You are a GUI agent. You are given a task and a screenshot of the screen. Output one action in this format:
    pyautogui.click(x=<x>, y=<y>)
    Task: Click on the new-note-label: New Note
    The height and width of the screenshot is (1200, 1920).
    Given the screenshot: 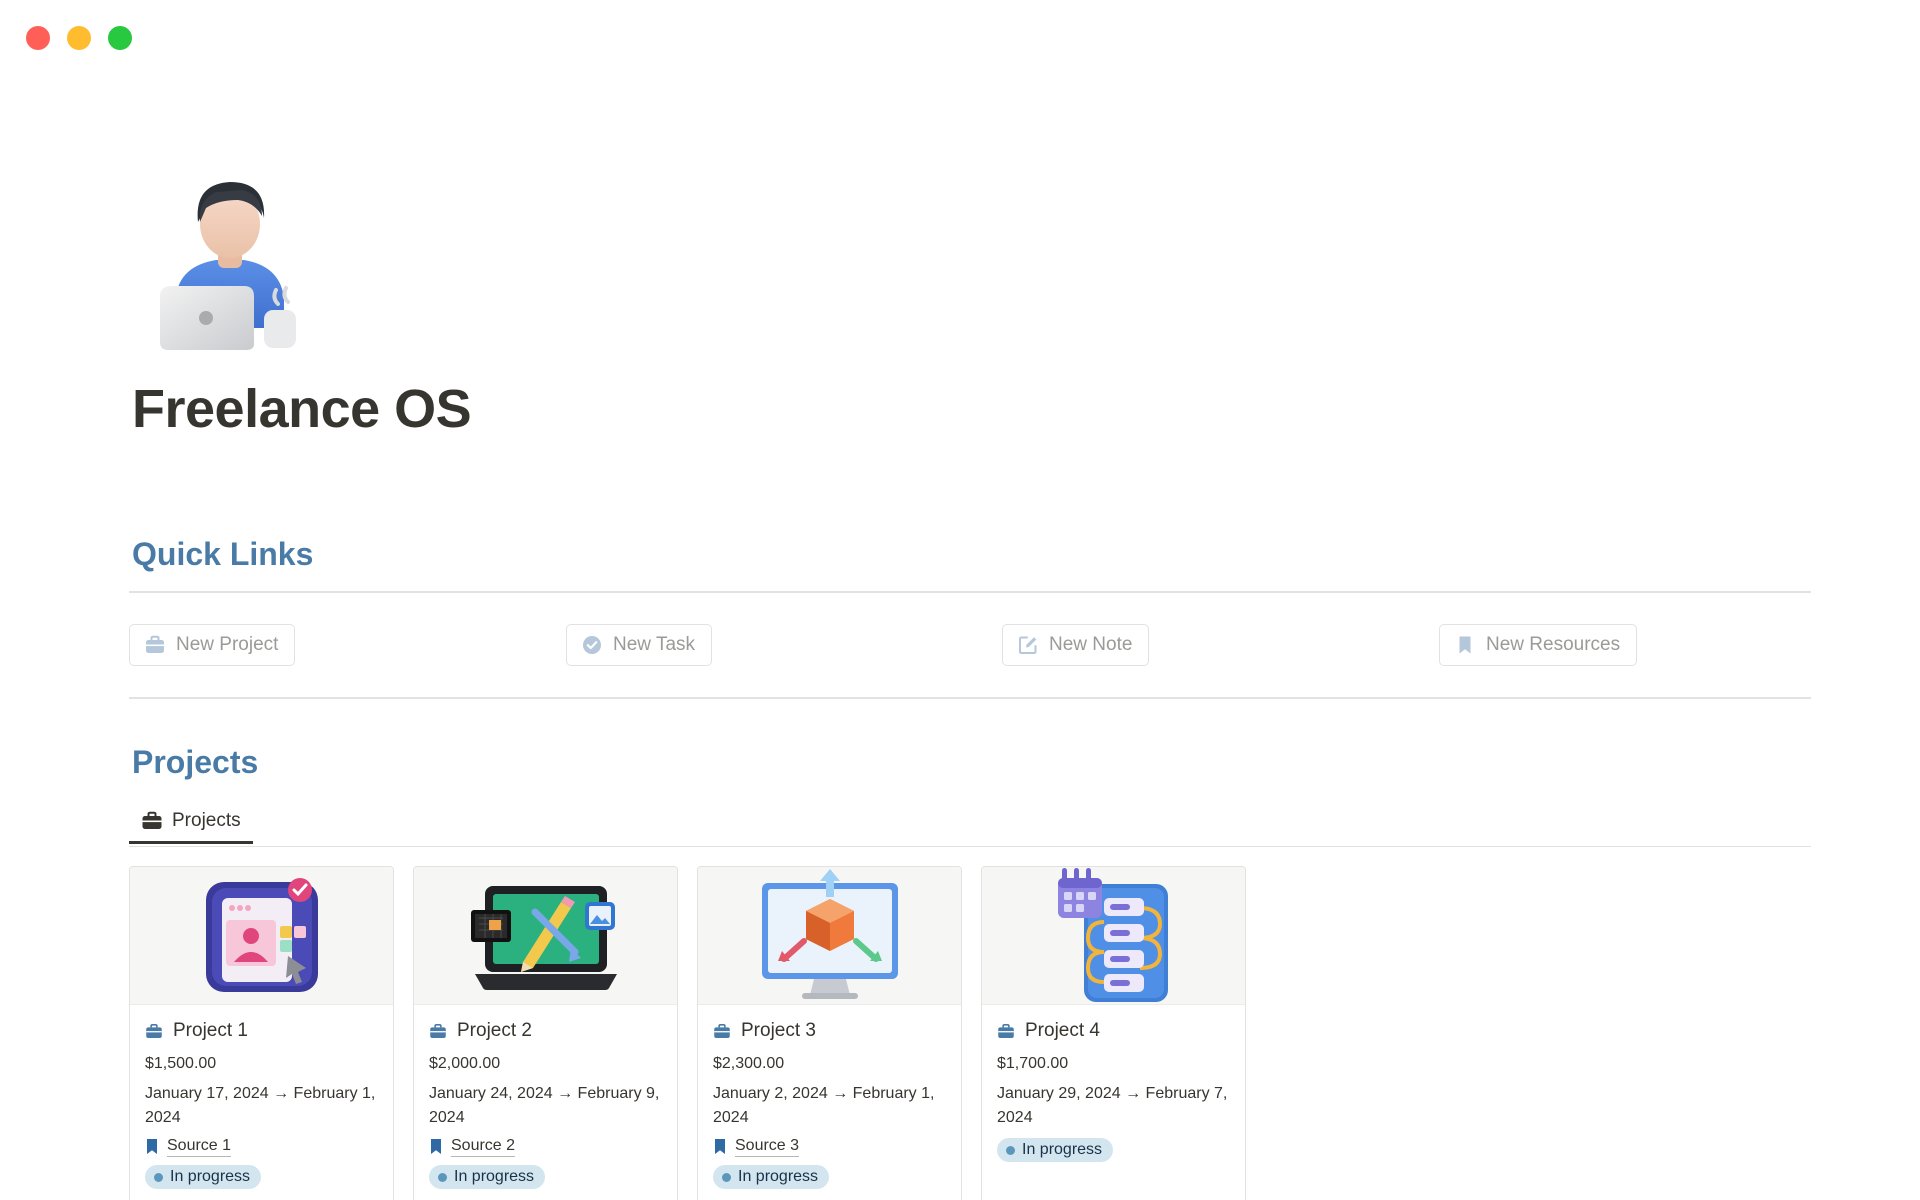 What is the action you would take?
    pyautogui.click(x=1091, y=644)
    